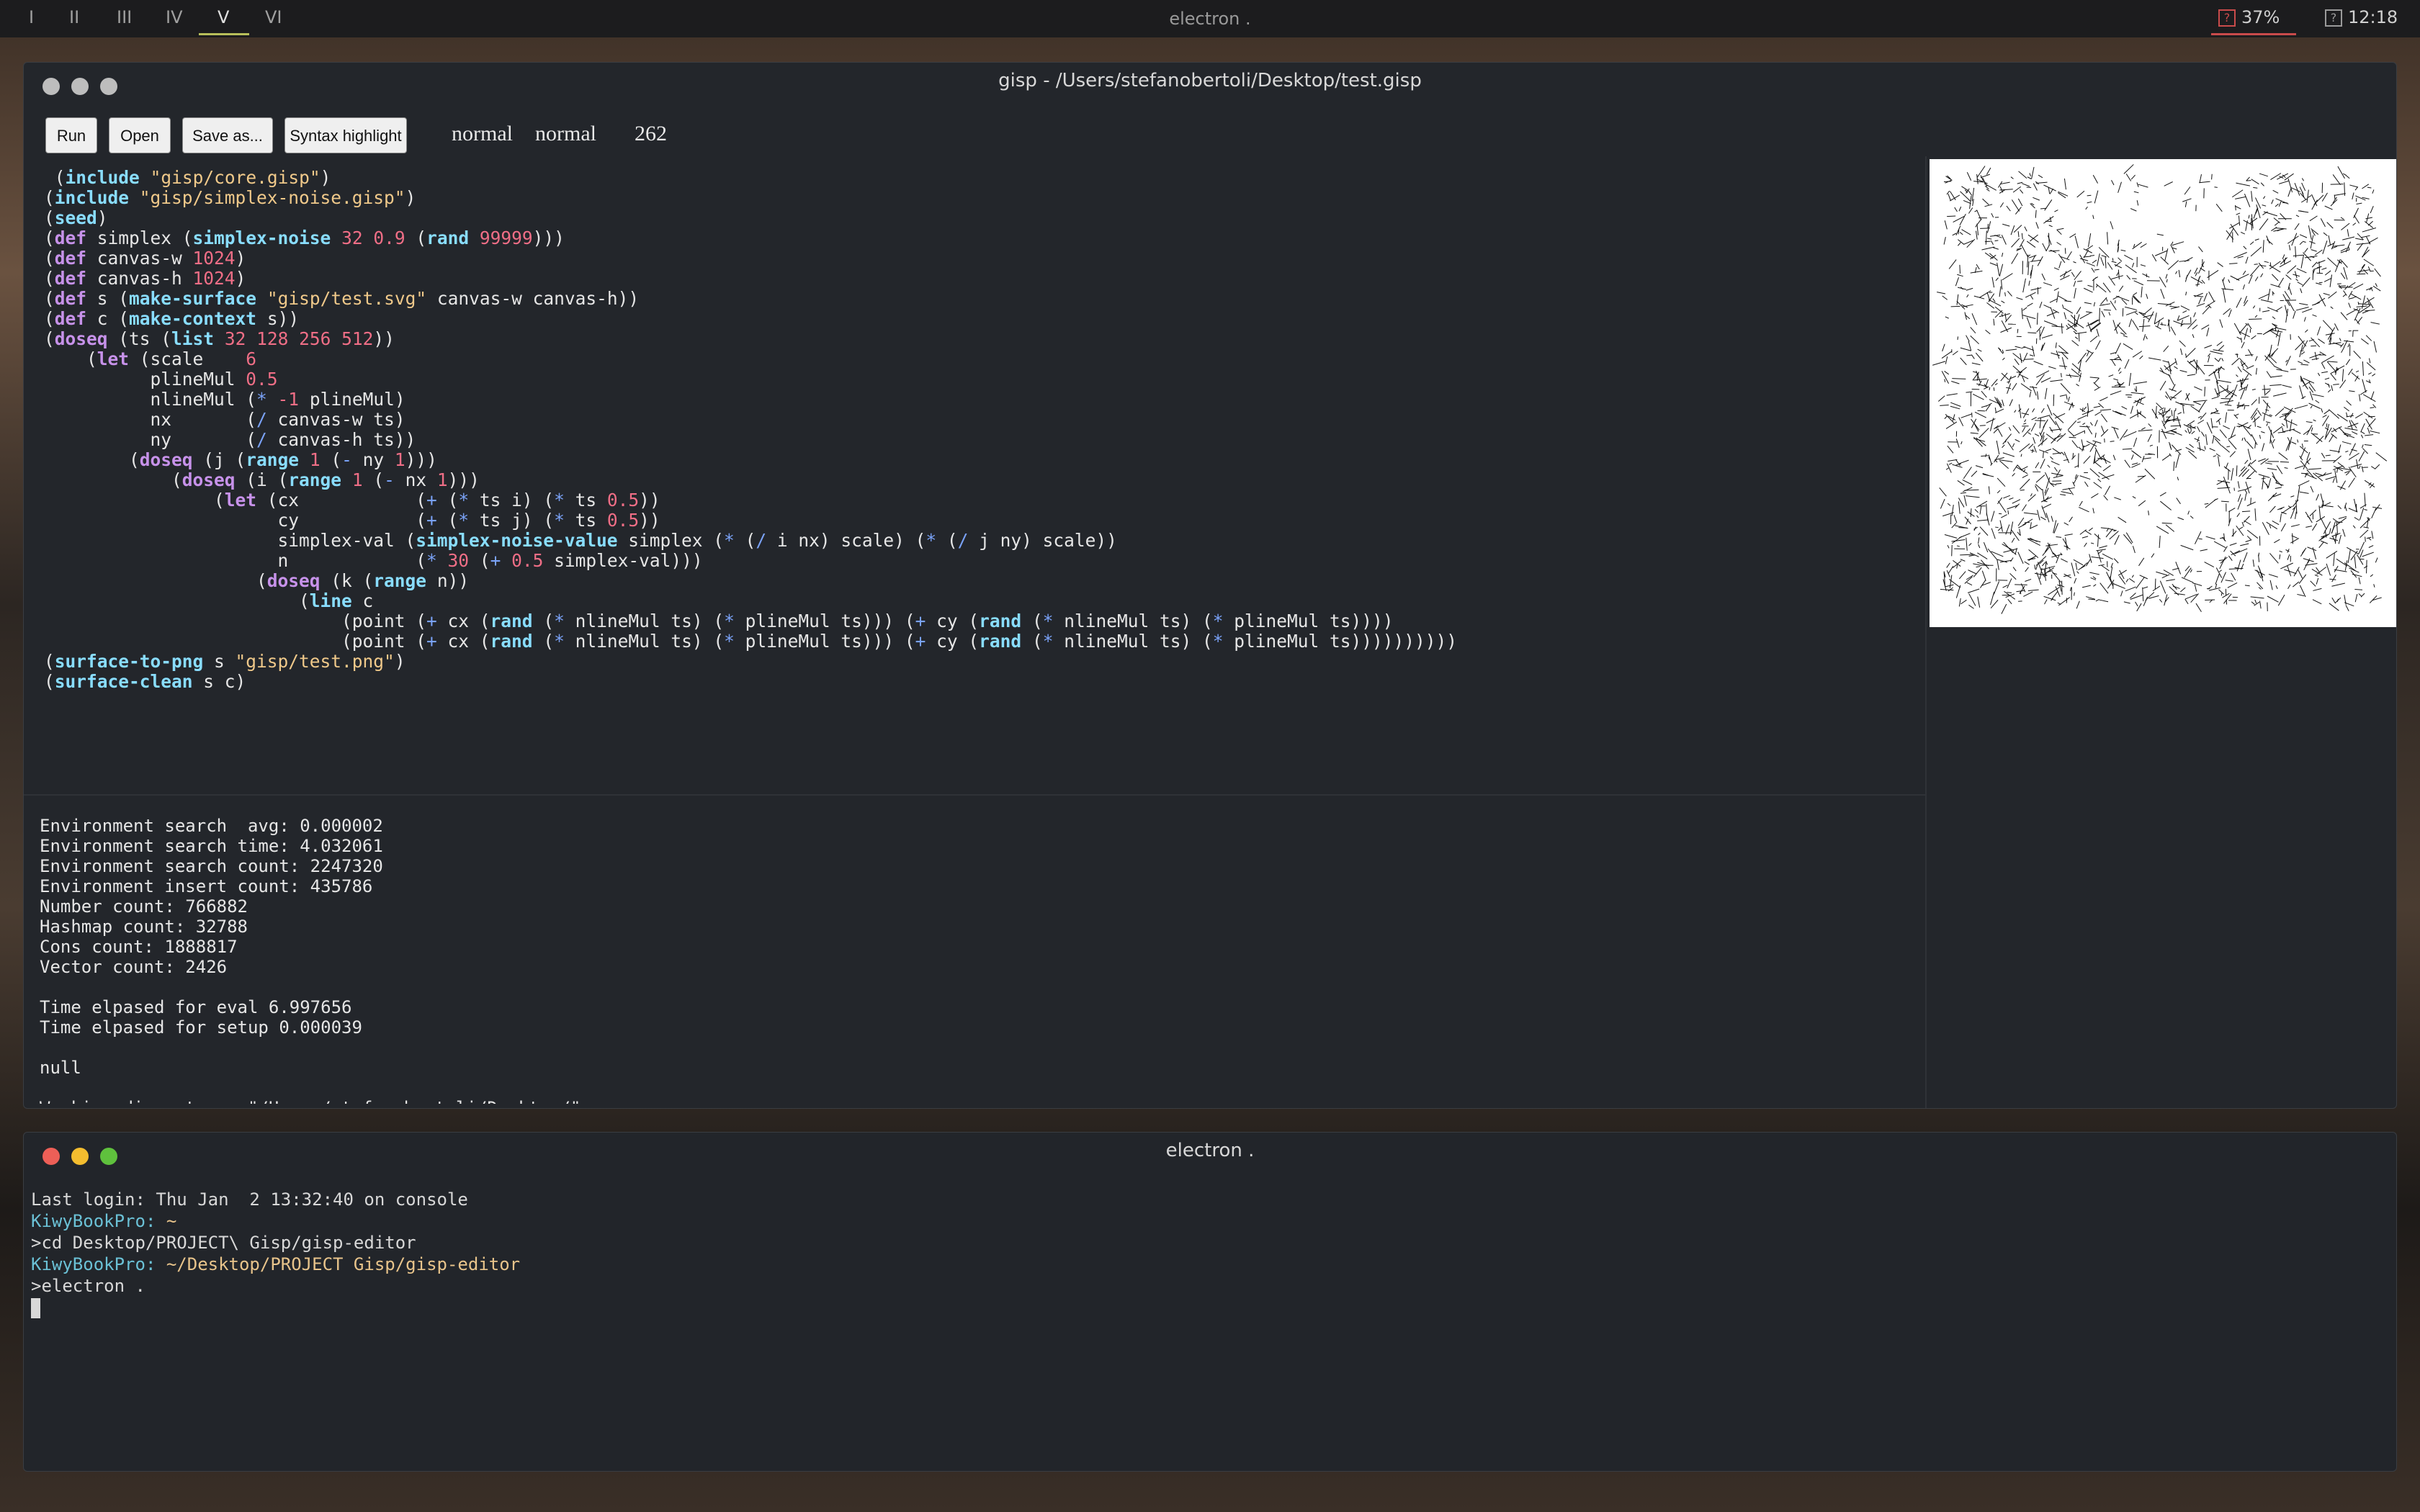  I want to click on prompt-path: ~, so click(166, 1221).